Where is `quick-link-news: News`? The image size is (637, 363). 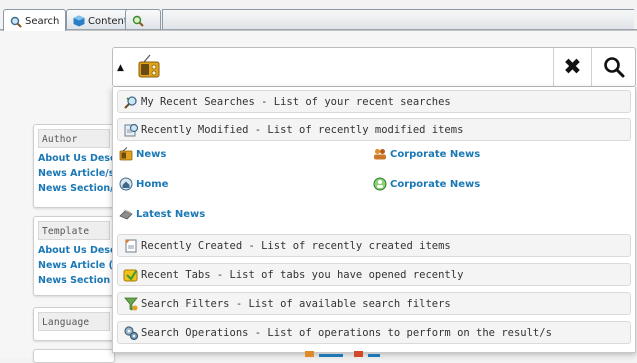
quick-link-news: News is located at coordinates (142, 154).